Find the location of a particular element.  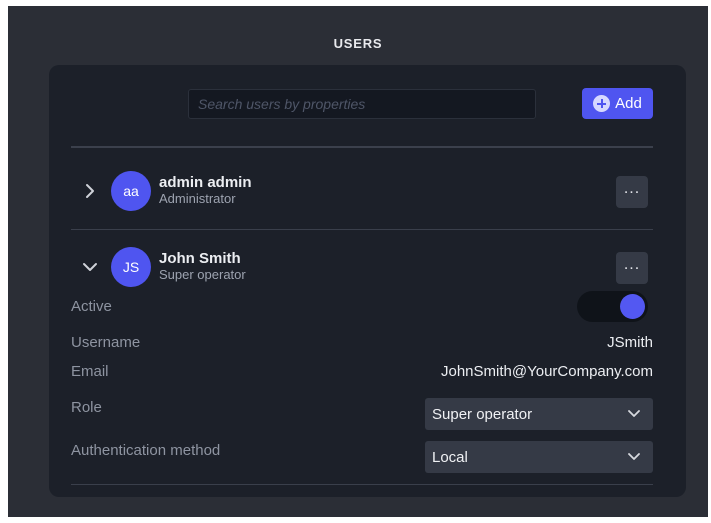

chevron-right-icon is located at coordinates (90, 191).